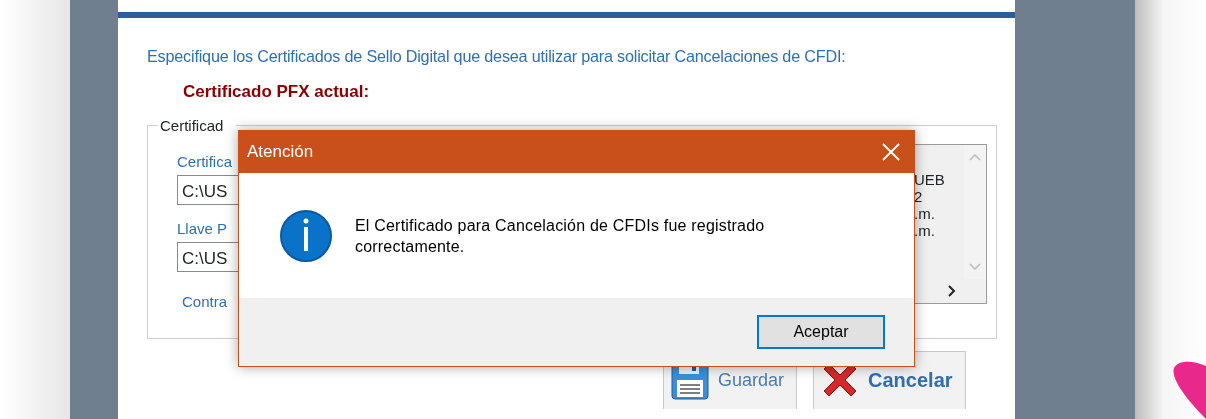  Describe the element at coordinates (821, 332) in the screenshot. I see `ok-button: Aceptar` at that location.